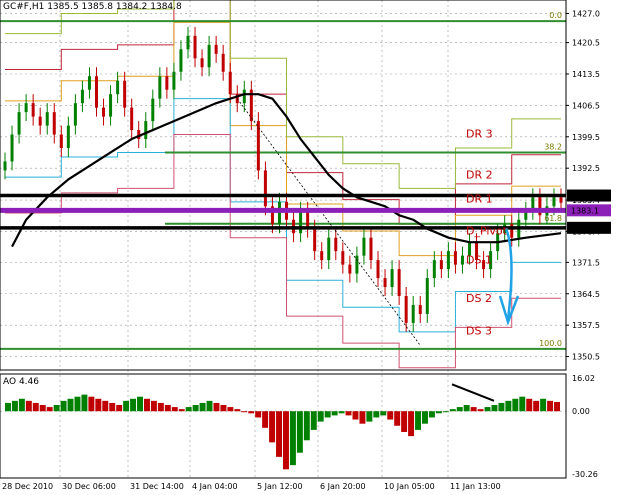 The image size is (635, 495). I want to click on ao-tick-label: -30.26, so click(585, 474).